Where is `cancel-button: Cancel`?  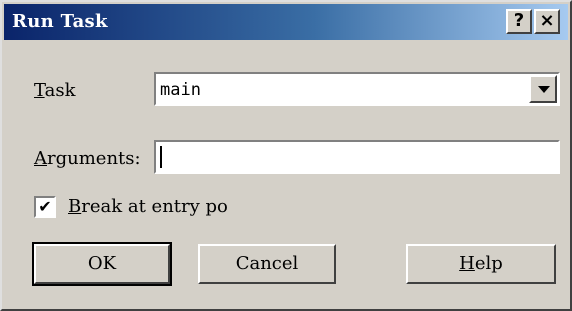 cancel-button: Cancel is located at coordinates (267, 264).